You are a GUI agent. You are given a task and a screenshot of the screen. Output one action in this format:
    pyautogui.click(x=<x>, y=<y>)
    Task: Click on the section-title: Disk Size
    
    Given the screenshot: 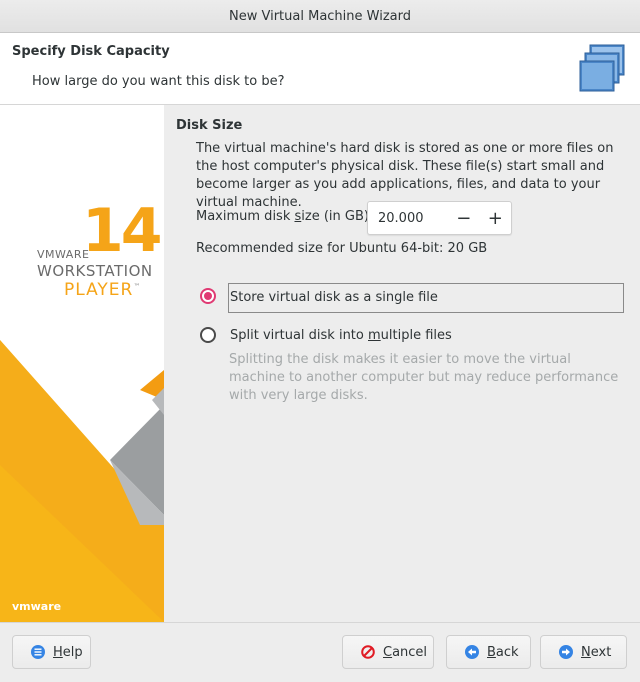 What is the action you would take?
    pyautogui.click(x=209, y=125)
    